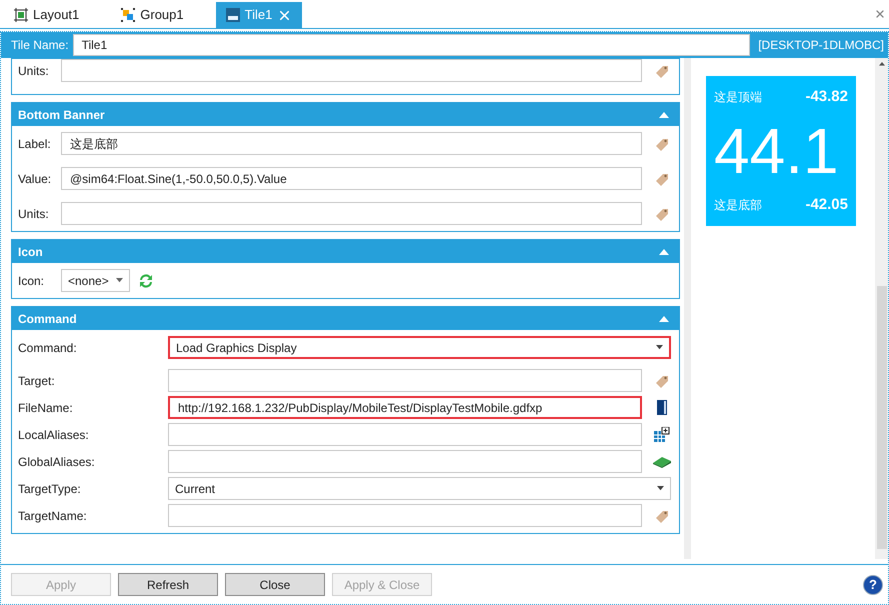 The image size is (889, 605). I want to click on tile-name-label: Tile Name:, so click(40, 45).